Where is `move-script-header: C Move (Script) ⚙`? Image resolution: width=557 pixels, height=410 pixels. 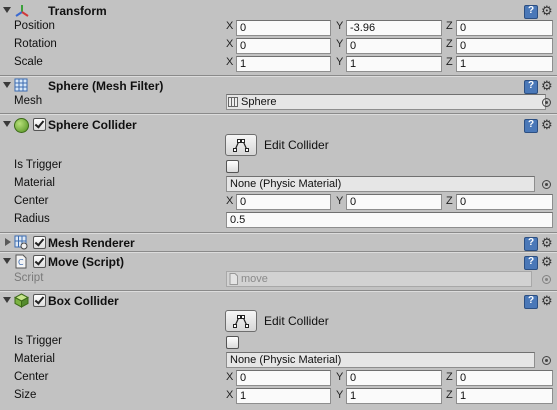
move-script-header: C Move (Script) ⚙ is located at coordinates (278, 262).